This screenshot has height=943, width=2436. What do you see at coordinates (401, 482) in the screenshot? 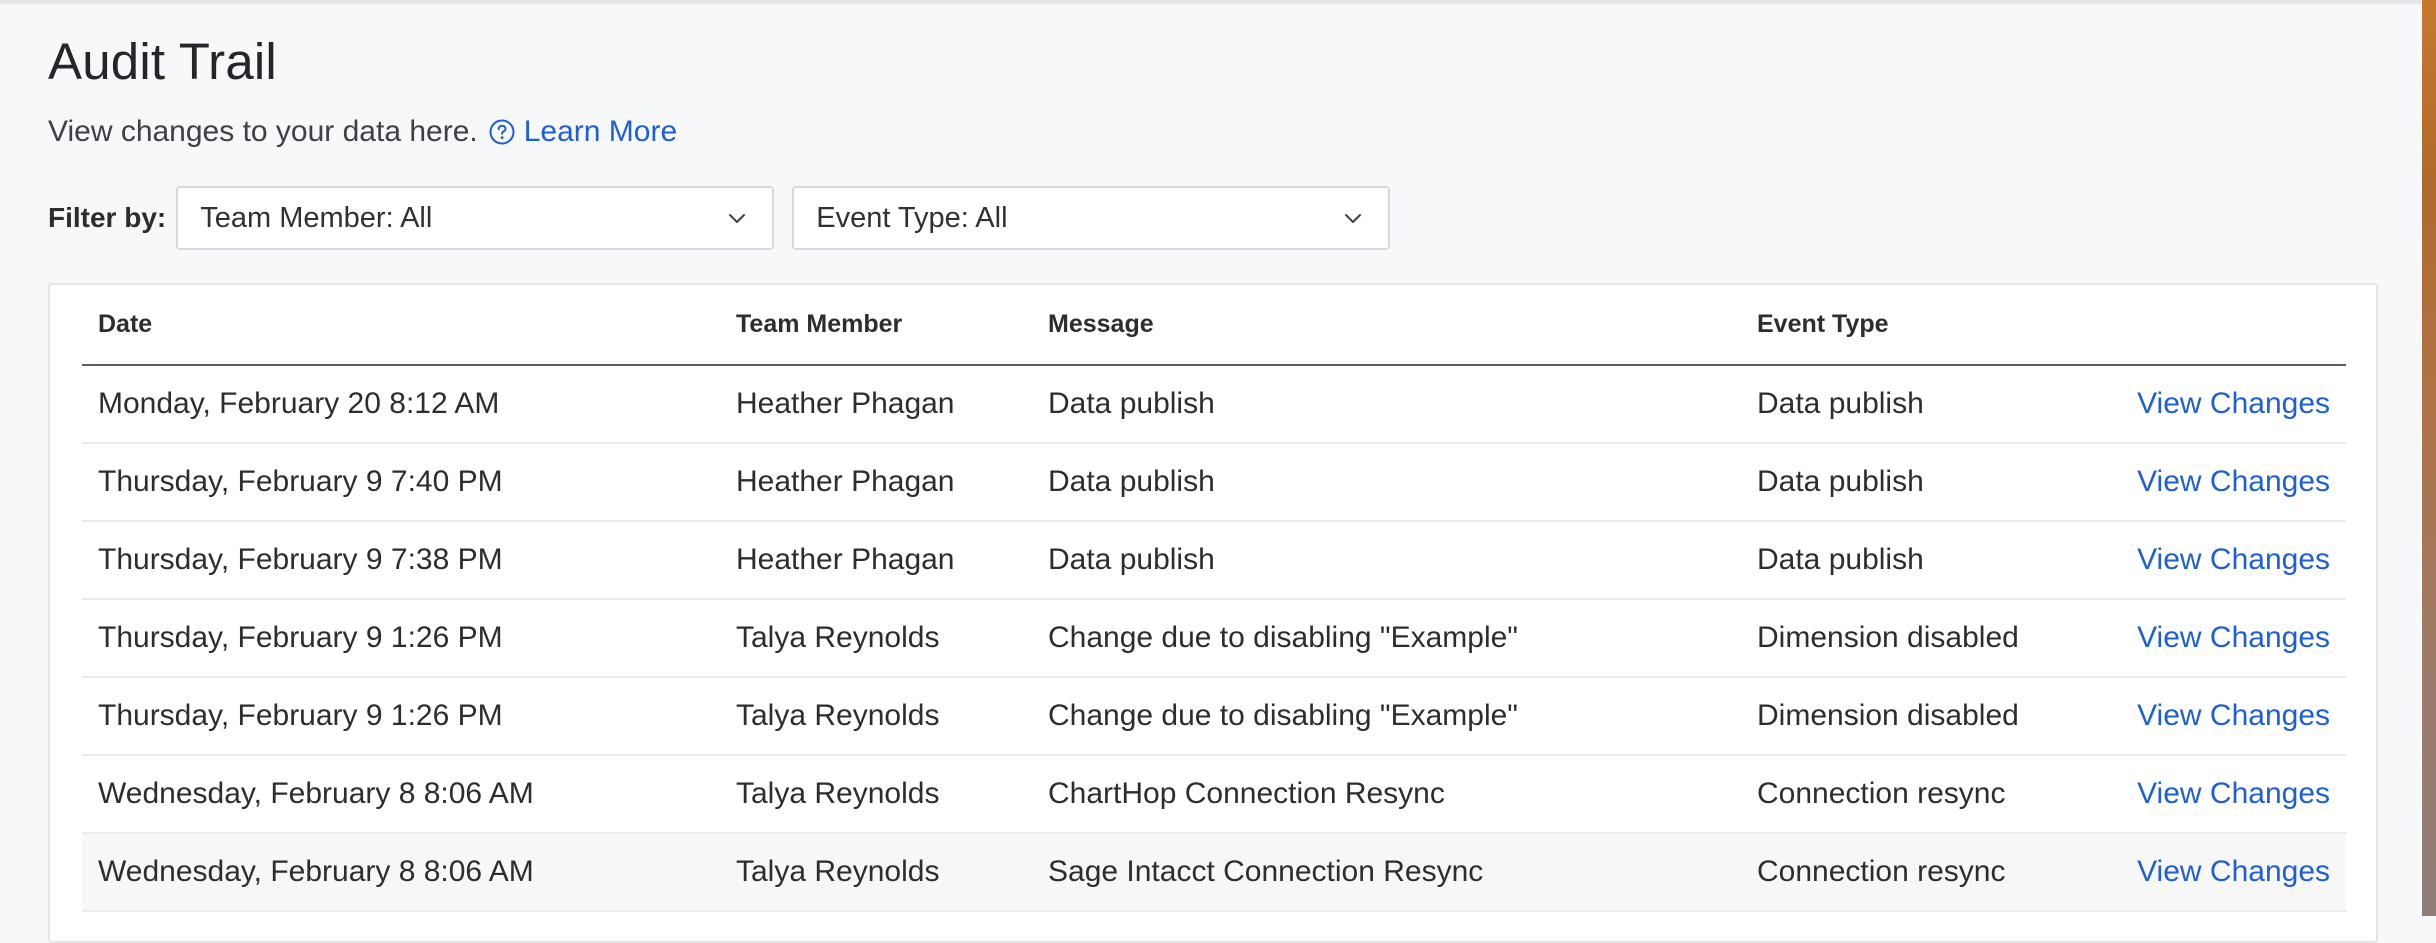
I see `cell-date: Thursday, February 9 7:40 PM` at bounding box center [401, 482].